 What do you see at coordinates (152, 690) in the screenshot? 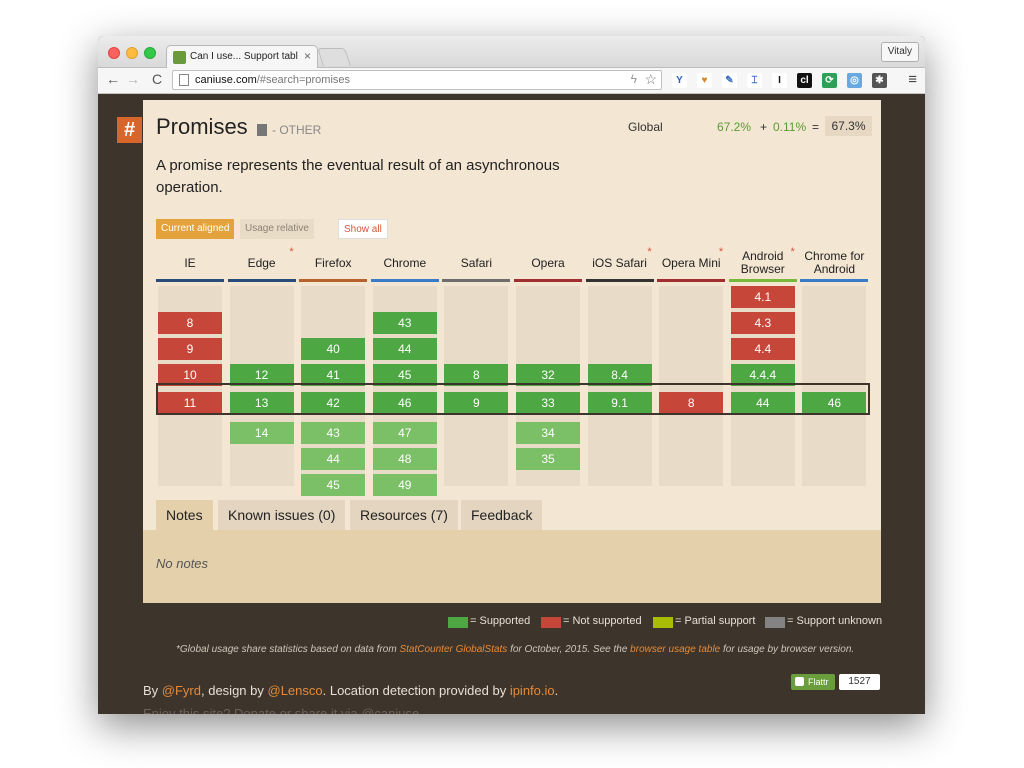
I see `credits-text: By` at bounding box center [152, 690].